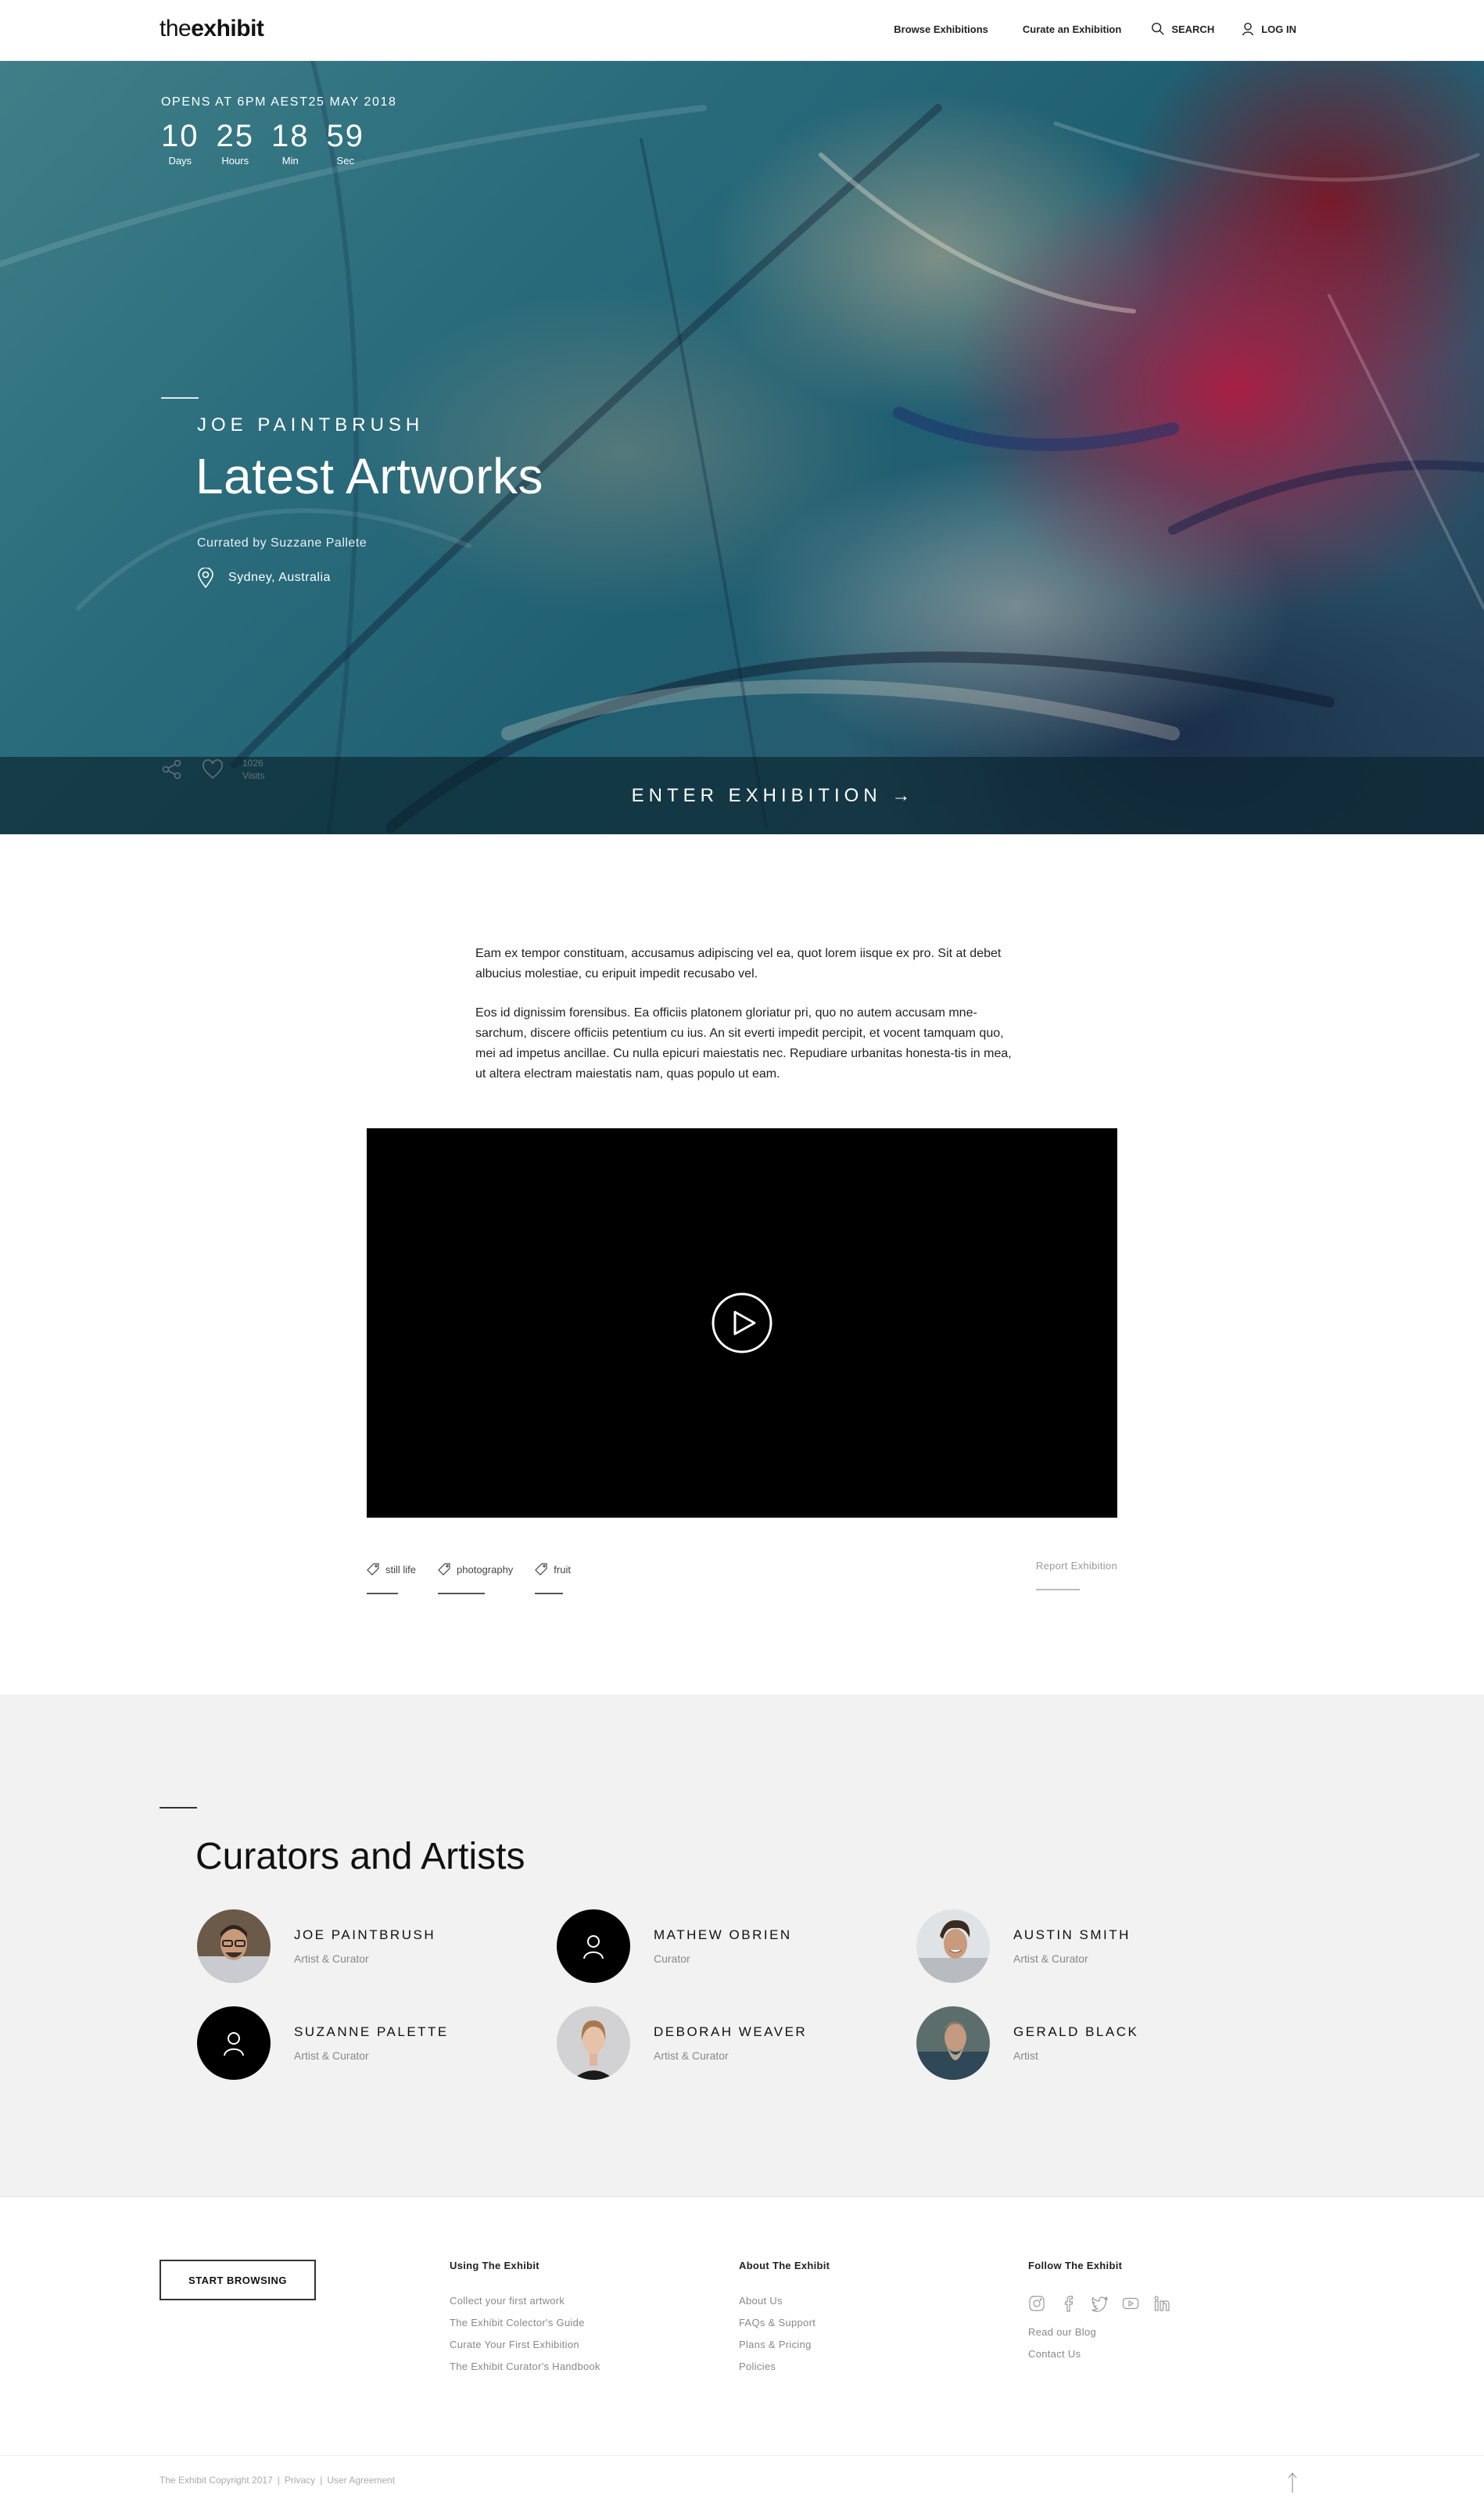  Describe the element at coordinates (235, 143) in the screenshot. I see `countdown-hours: 25 Hours` at that location.